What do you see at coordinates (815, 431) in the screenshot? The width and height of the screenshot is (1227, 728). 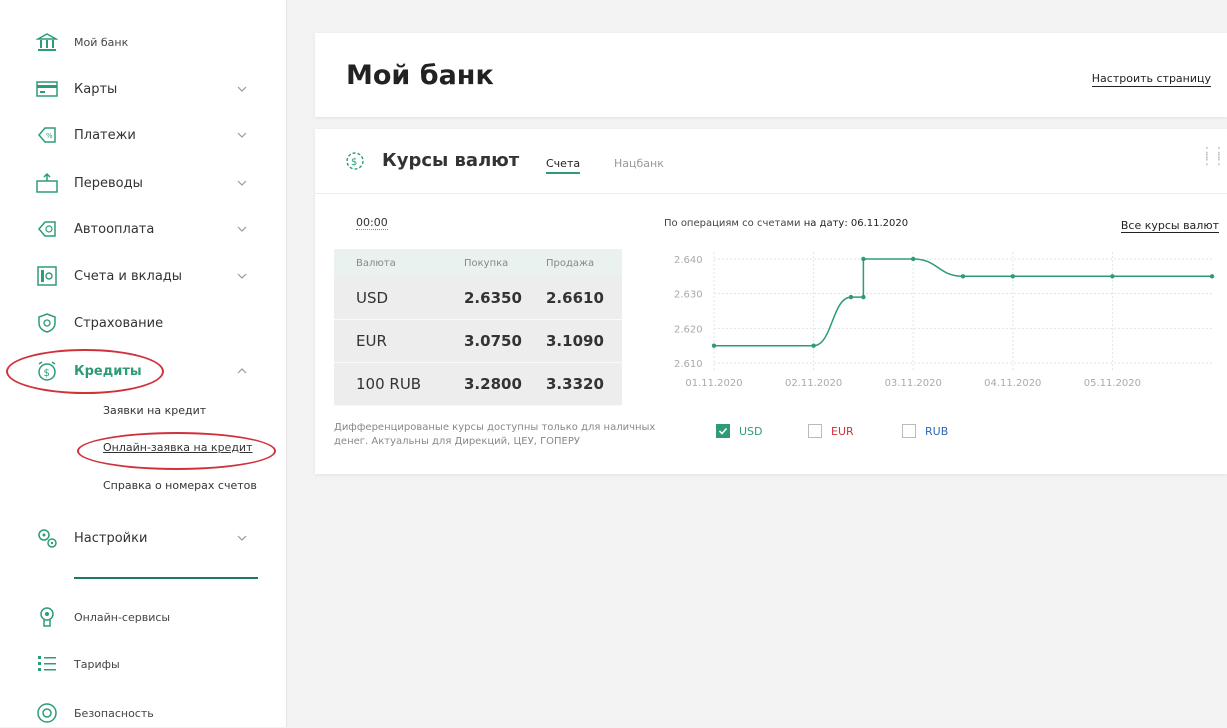 I see `eur-checkbox` at bounding box center [815, 431].